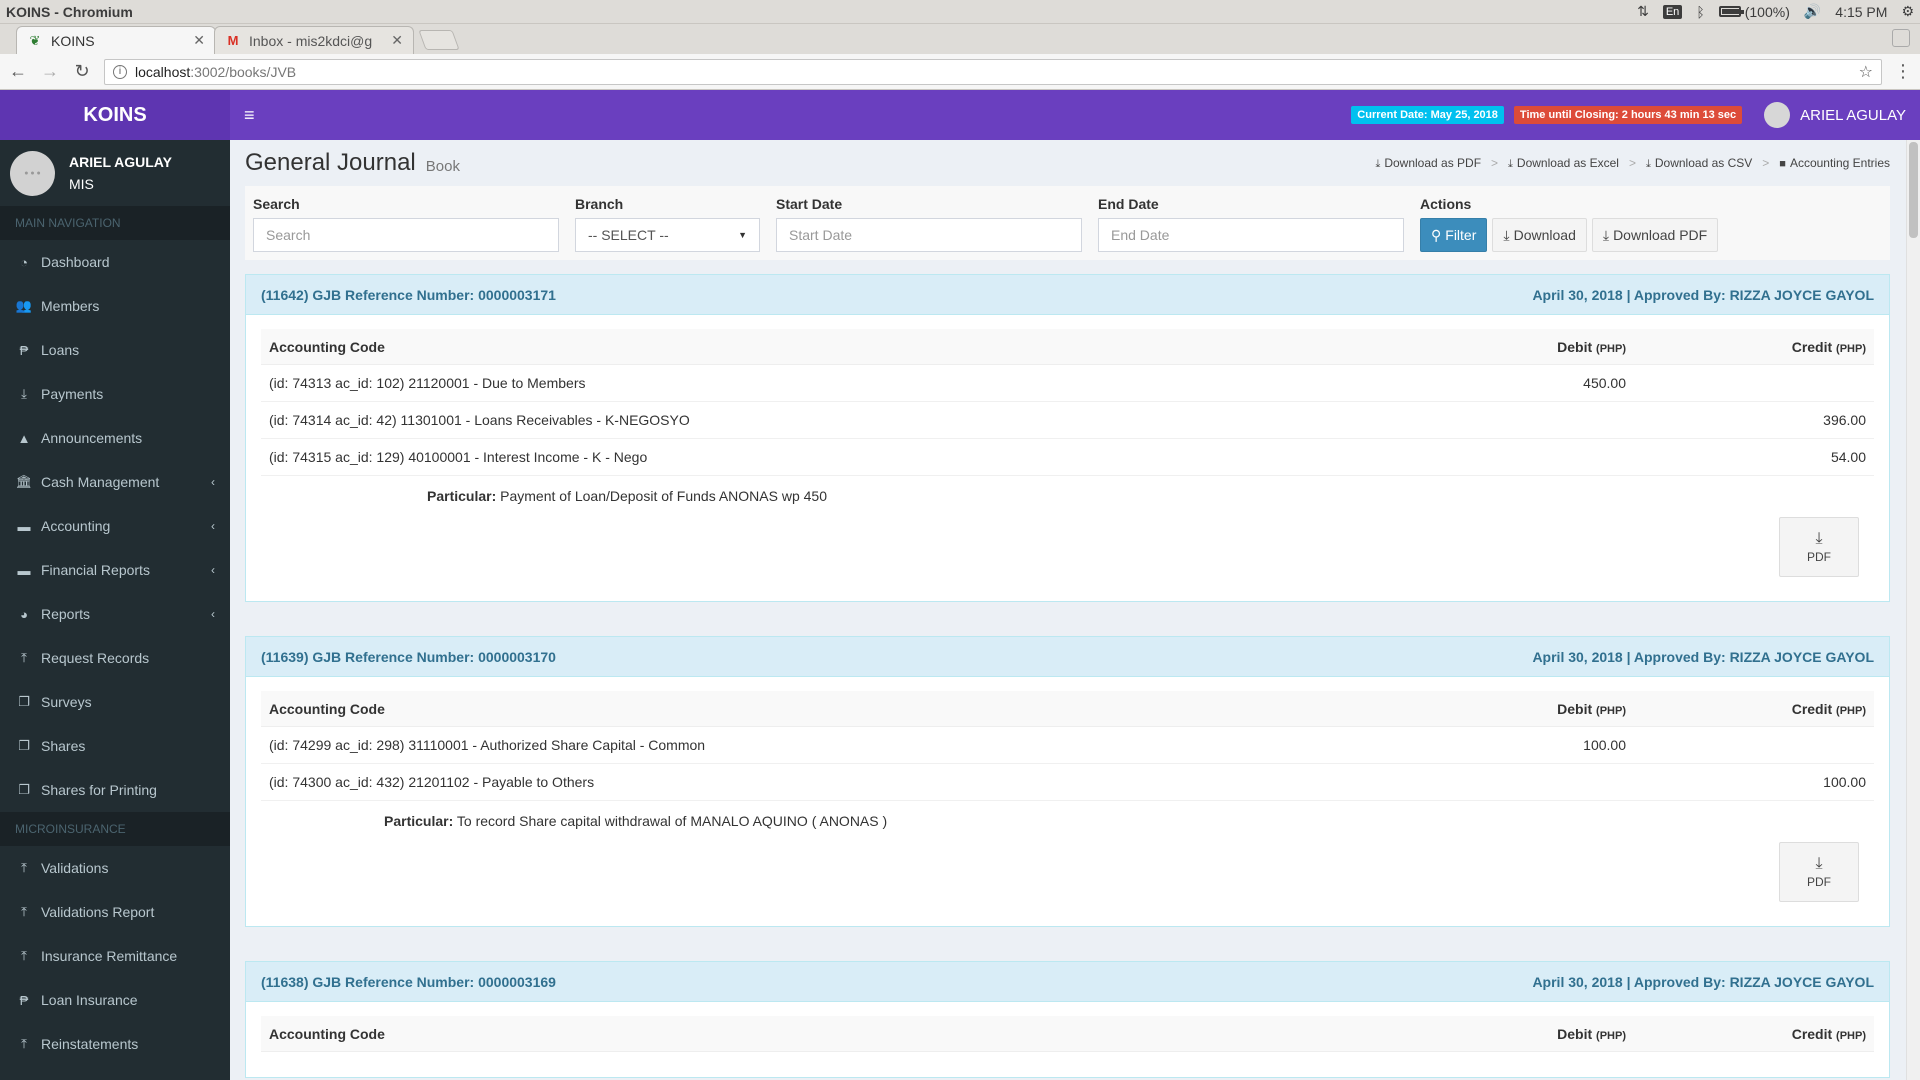 Image resolution: width=1920 pixels, height=1080 pixels. I want to click on sidebar-item-insurance-remittance: ⤒ Insurance Remittance, so click(115, 956).